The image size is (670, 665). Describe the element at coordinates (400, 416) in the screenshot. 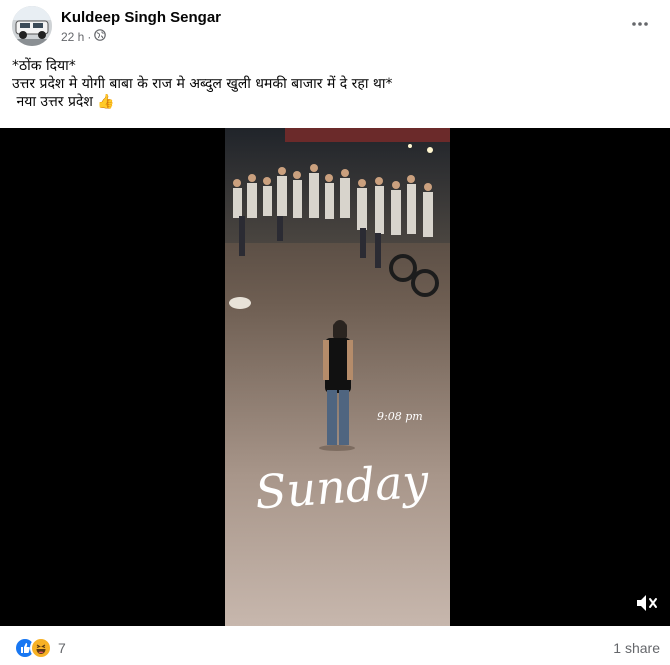

I see `video-overlay-time: 9:08 pm` at that location.